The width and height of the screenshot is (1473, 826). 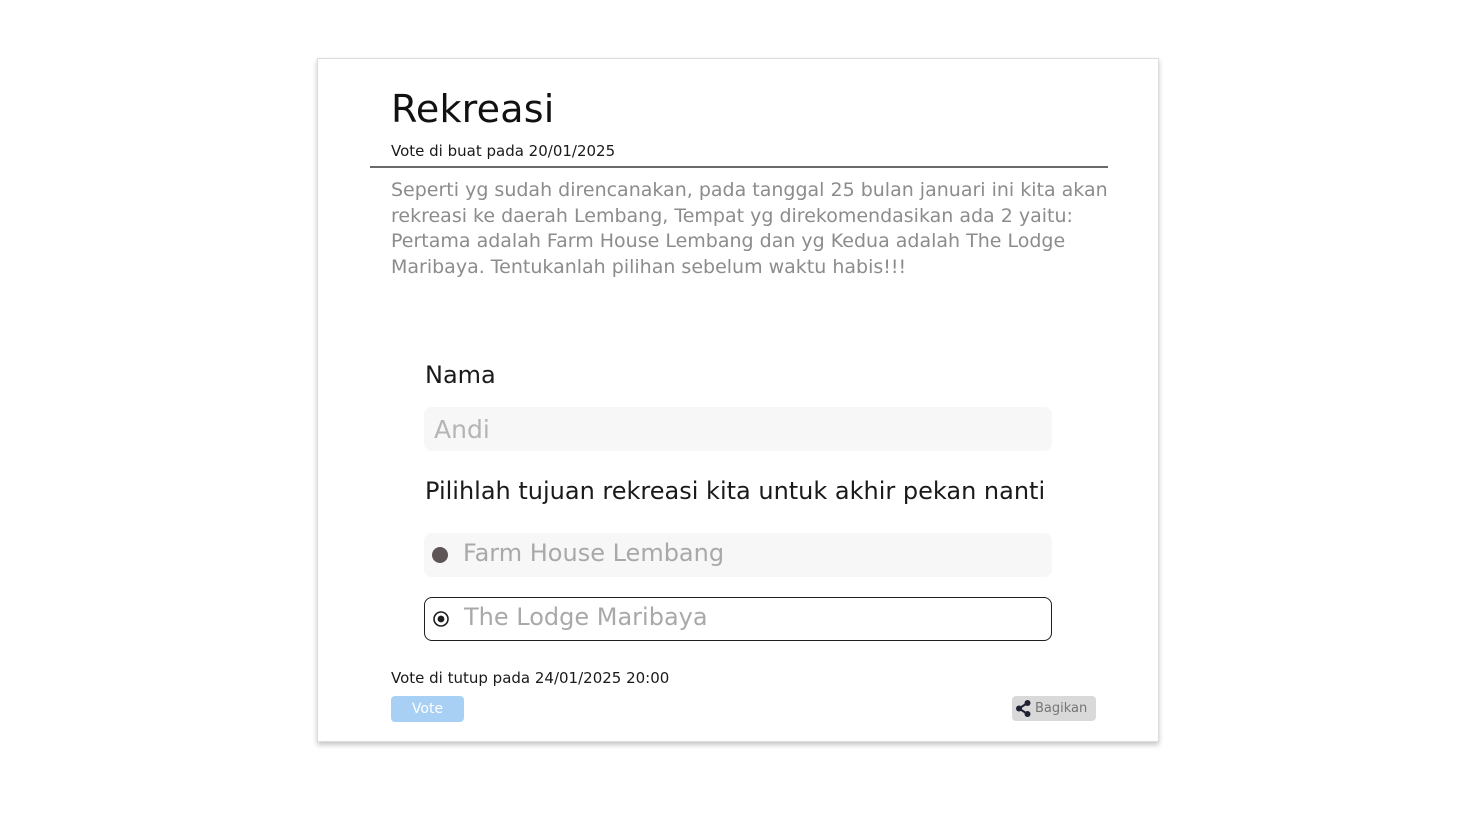 What do you see at coordinates (738, 429) in the screenshot?
I see `name-input` at bounding box center [738, 429].